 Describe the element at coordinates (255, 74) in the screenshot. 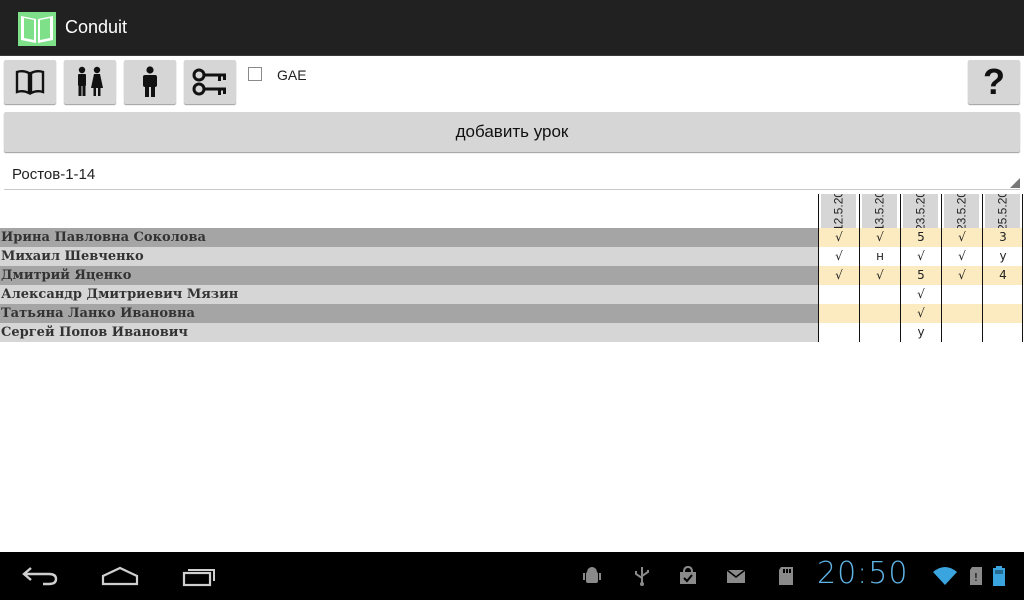

I see `gae-checkbox` at that location.